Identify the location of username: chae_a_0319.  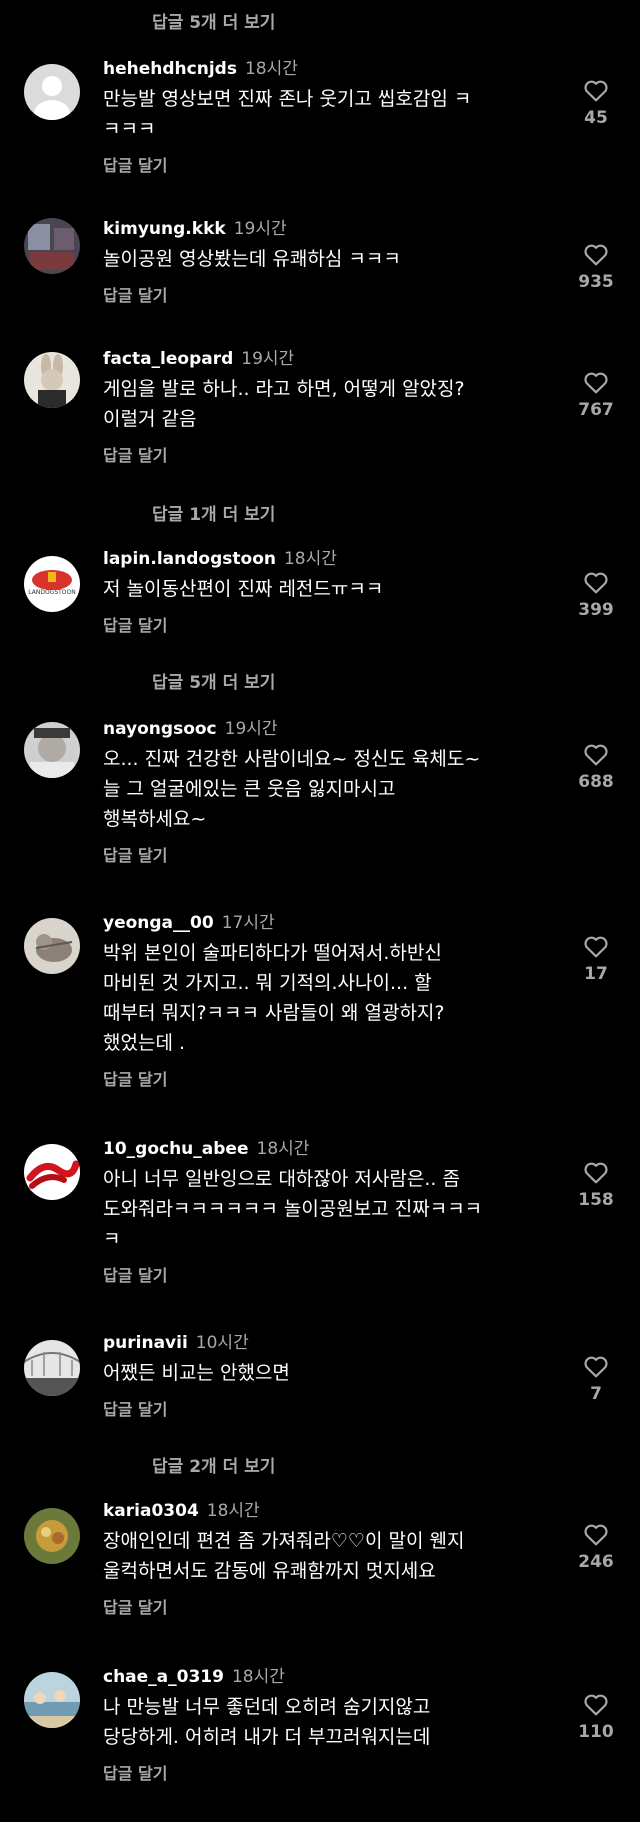
(163, 1677).